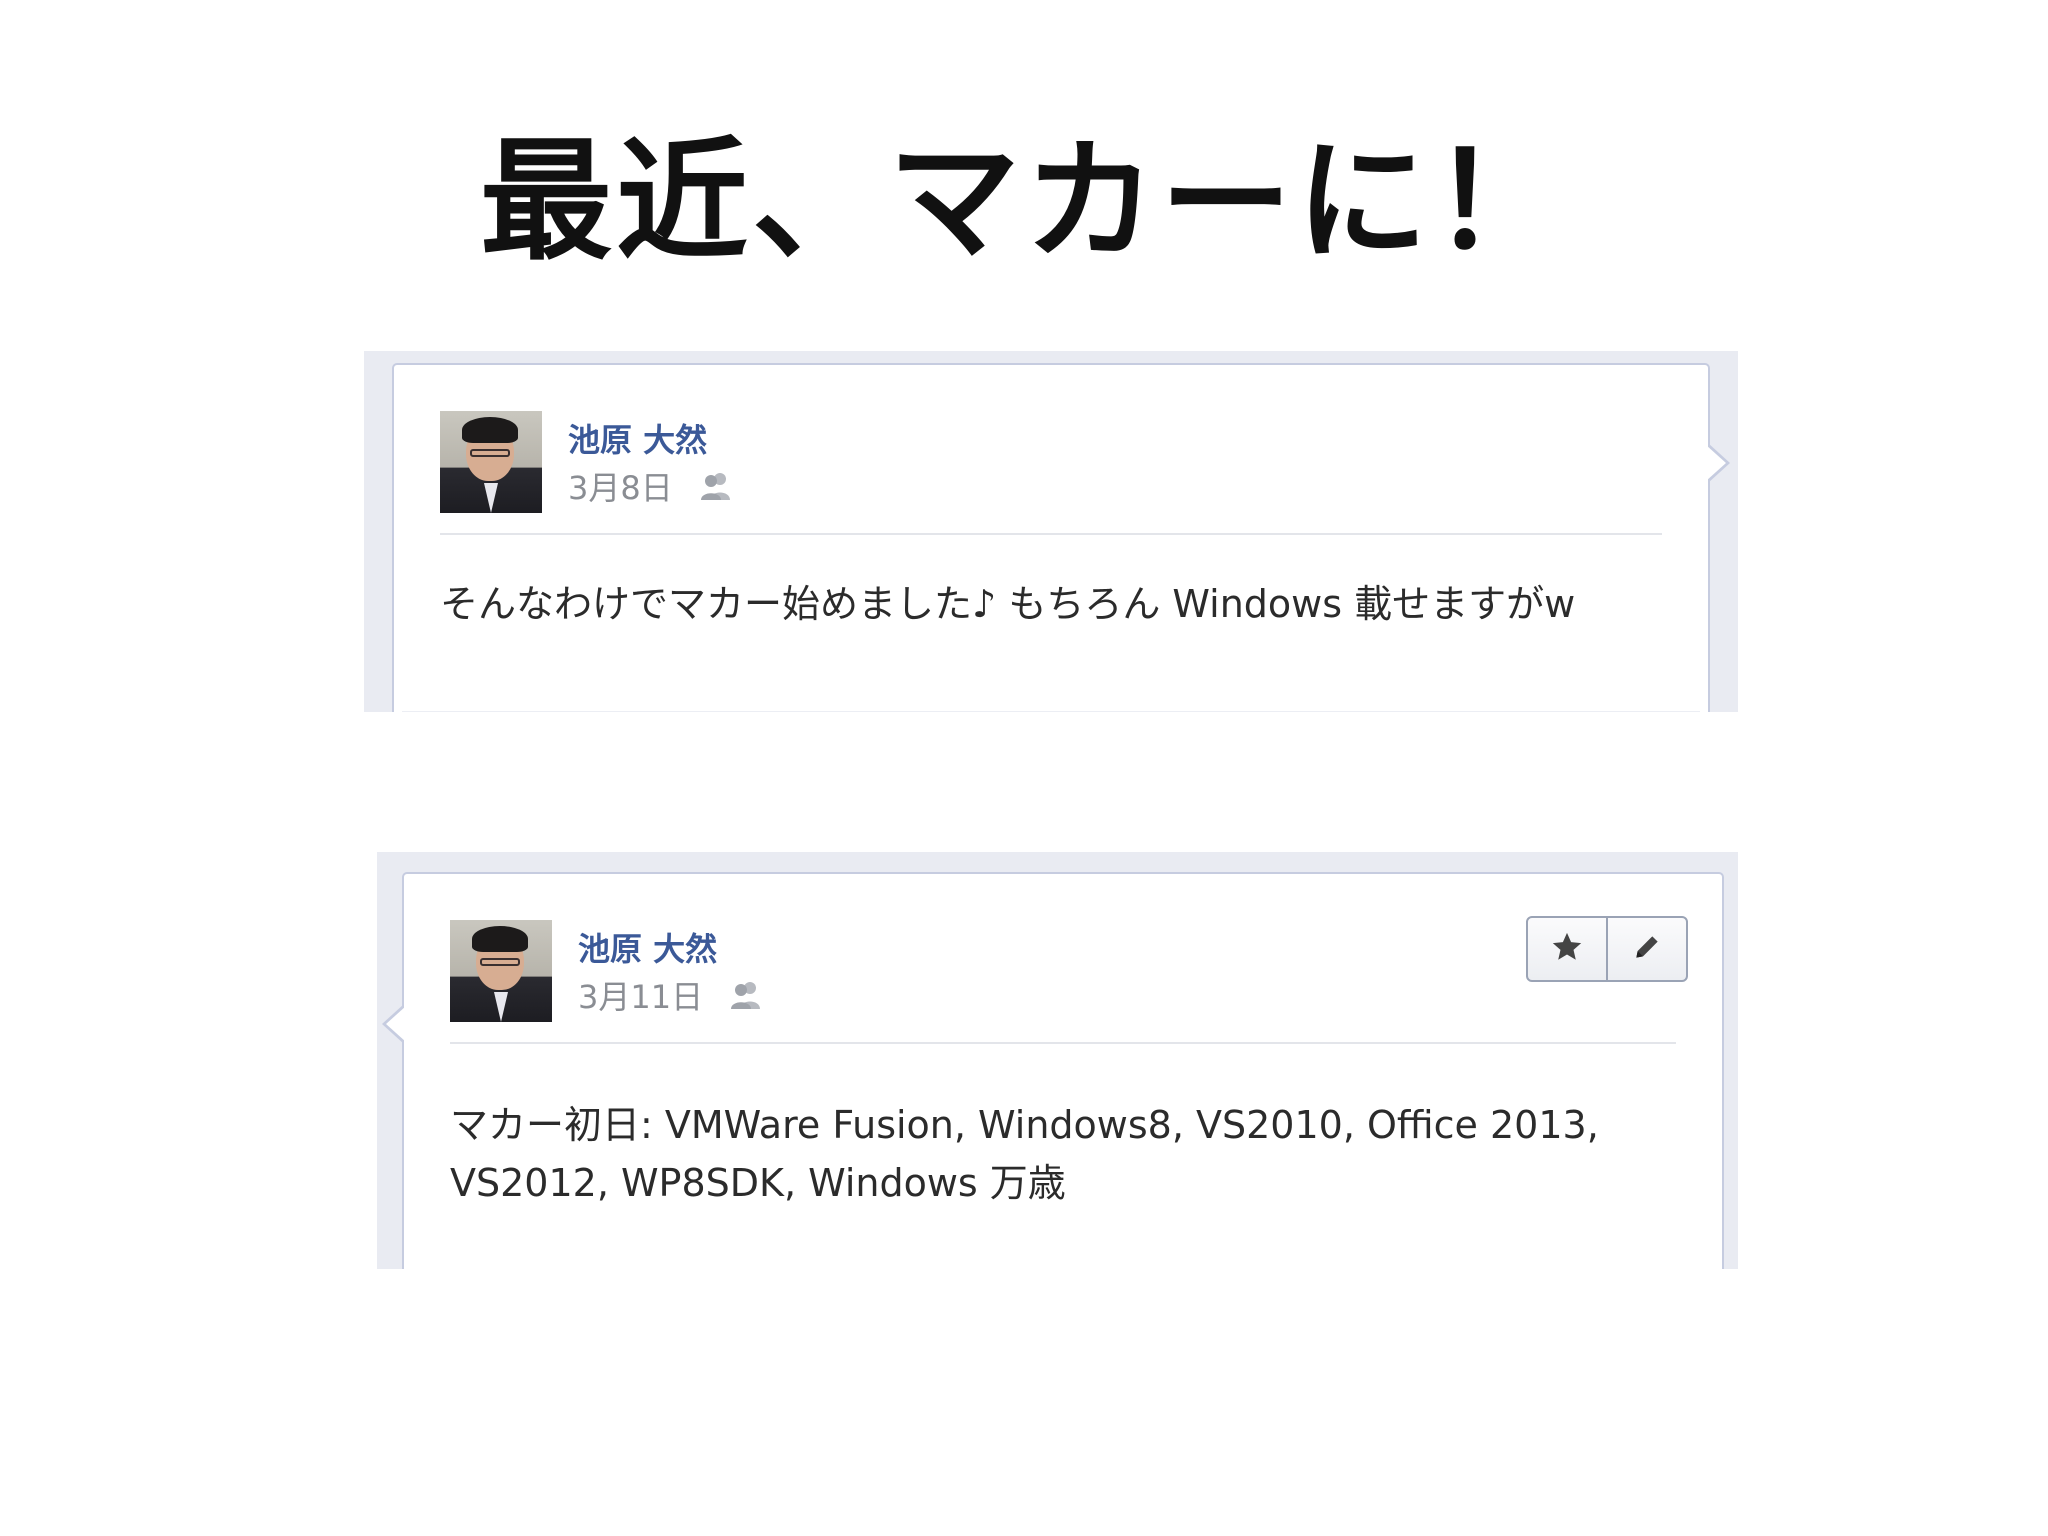  I want to click on post-actions, so click(1607, 949).